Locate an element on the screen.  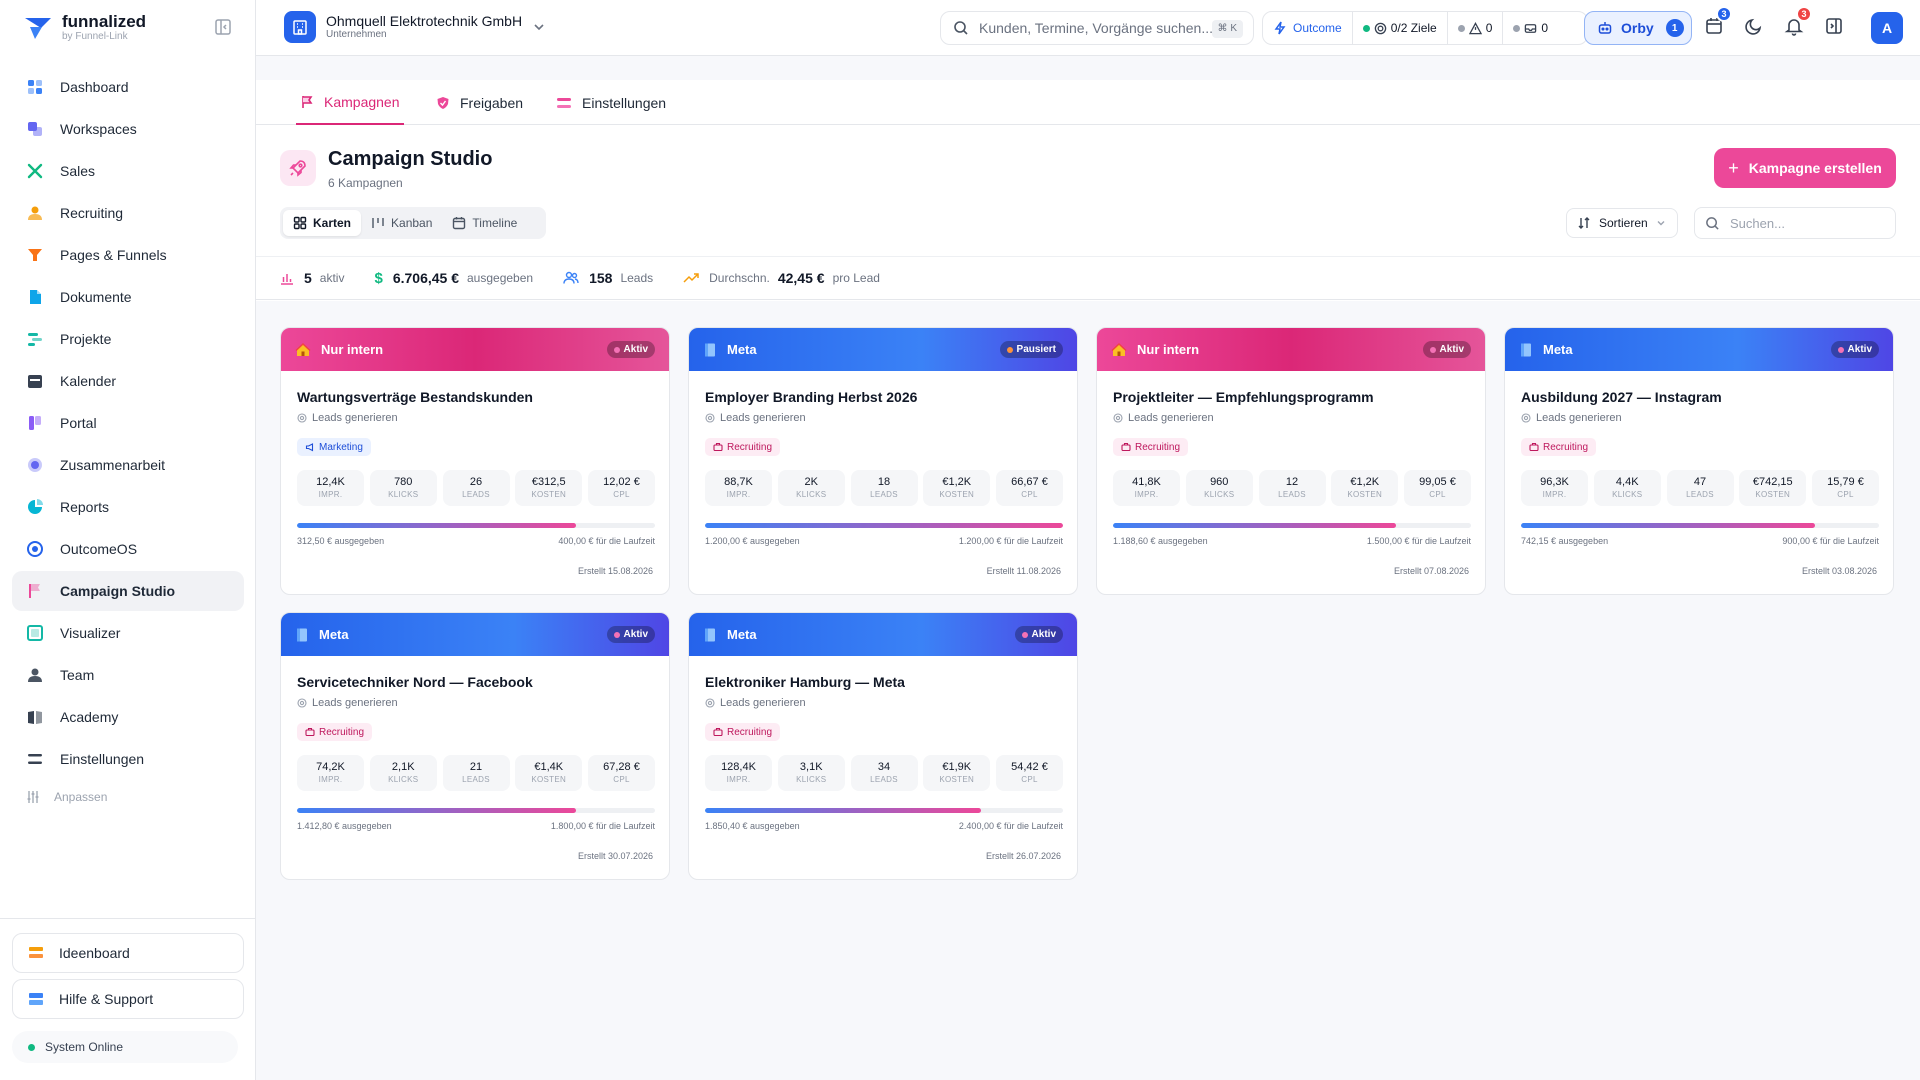
sidebar-item-zusammenarbeit: Zusammenarbeit is located at coordinates (128, 465).